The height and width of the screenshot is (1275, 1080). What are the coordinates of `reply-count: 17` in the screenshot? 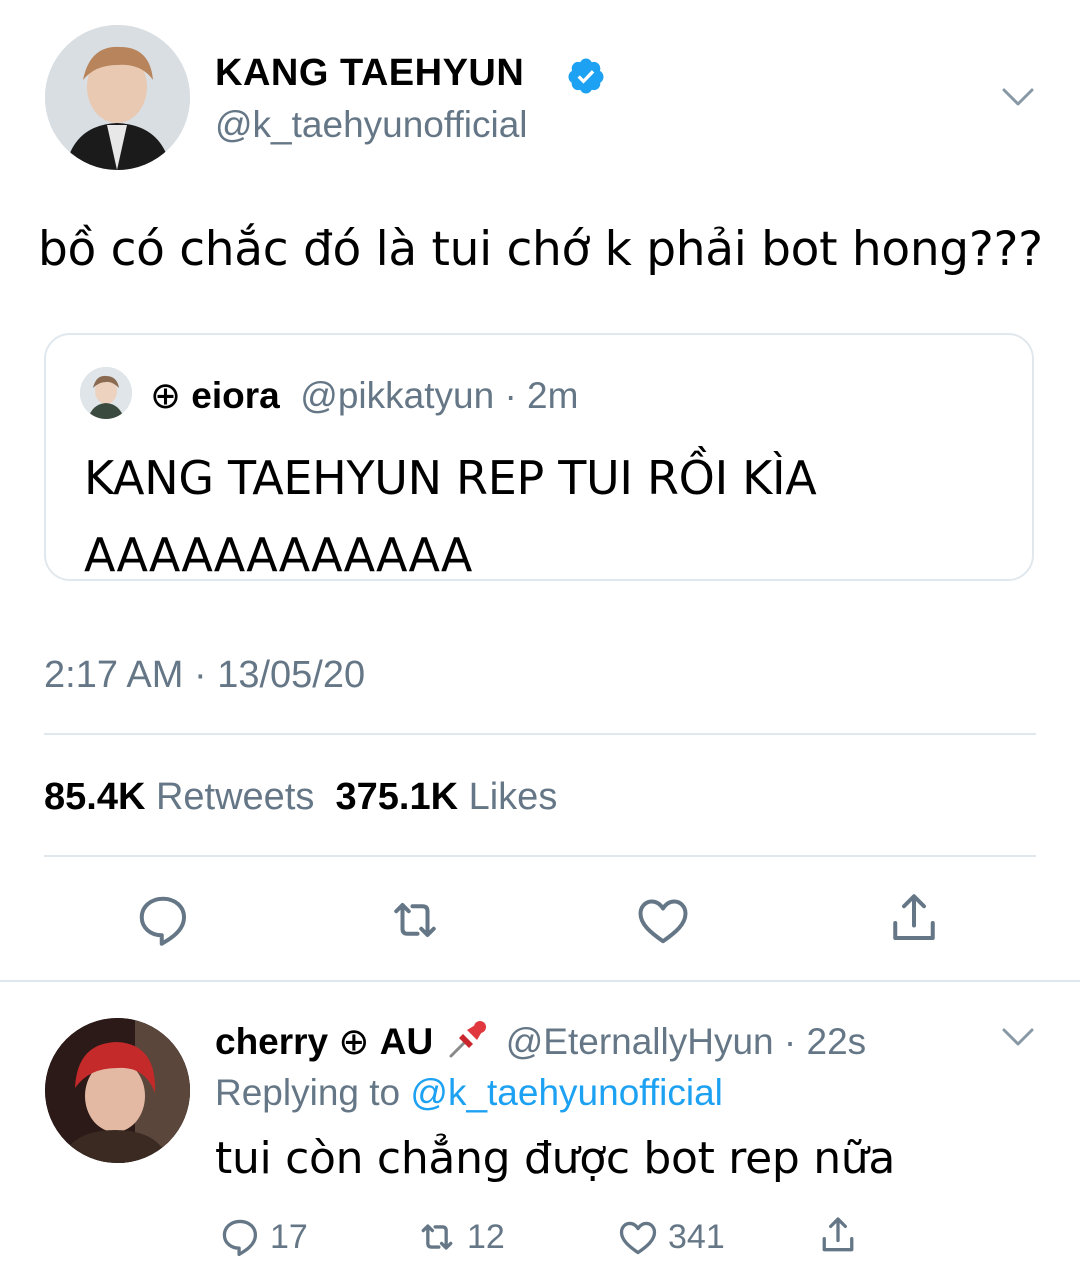 It's located at (289, 1236).